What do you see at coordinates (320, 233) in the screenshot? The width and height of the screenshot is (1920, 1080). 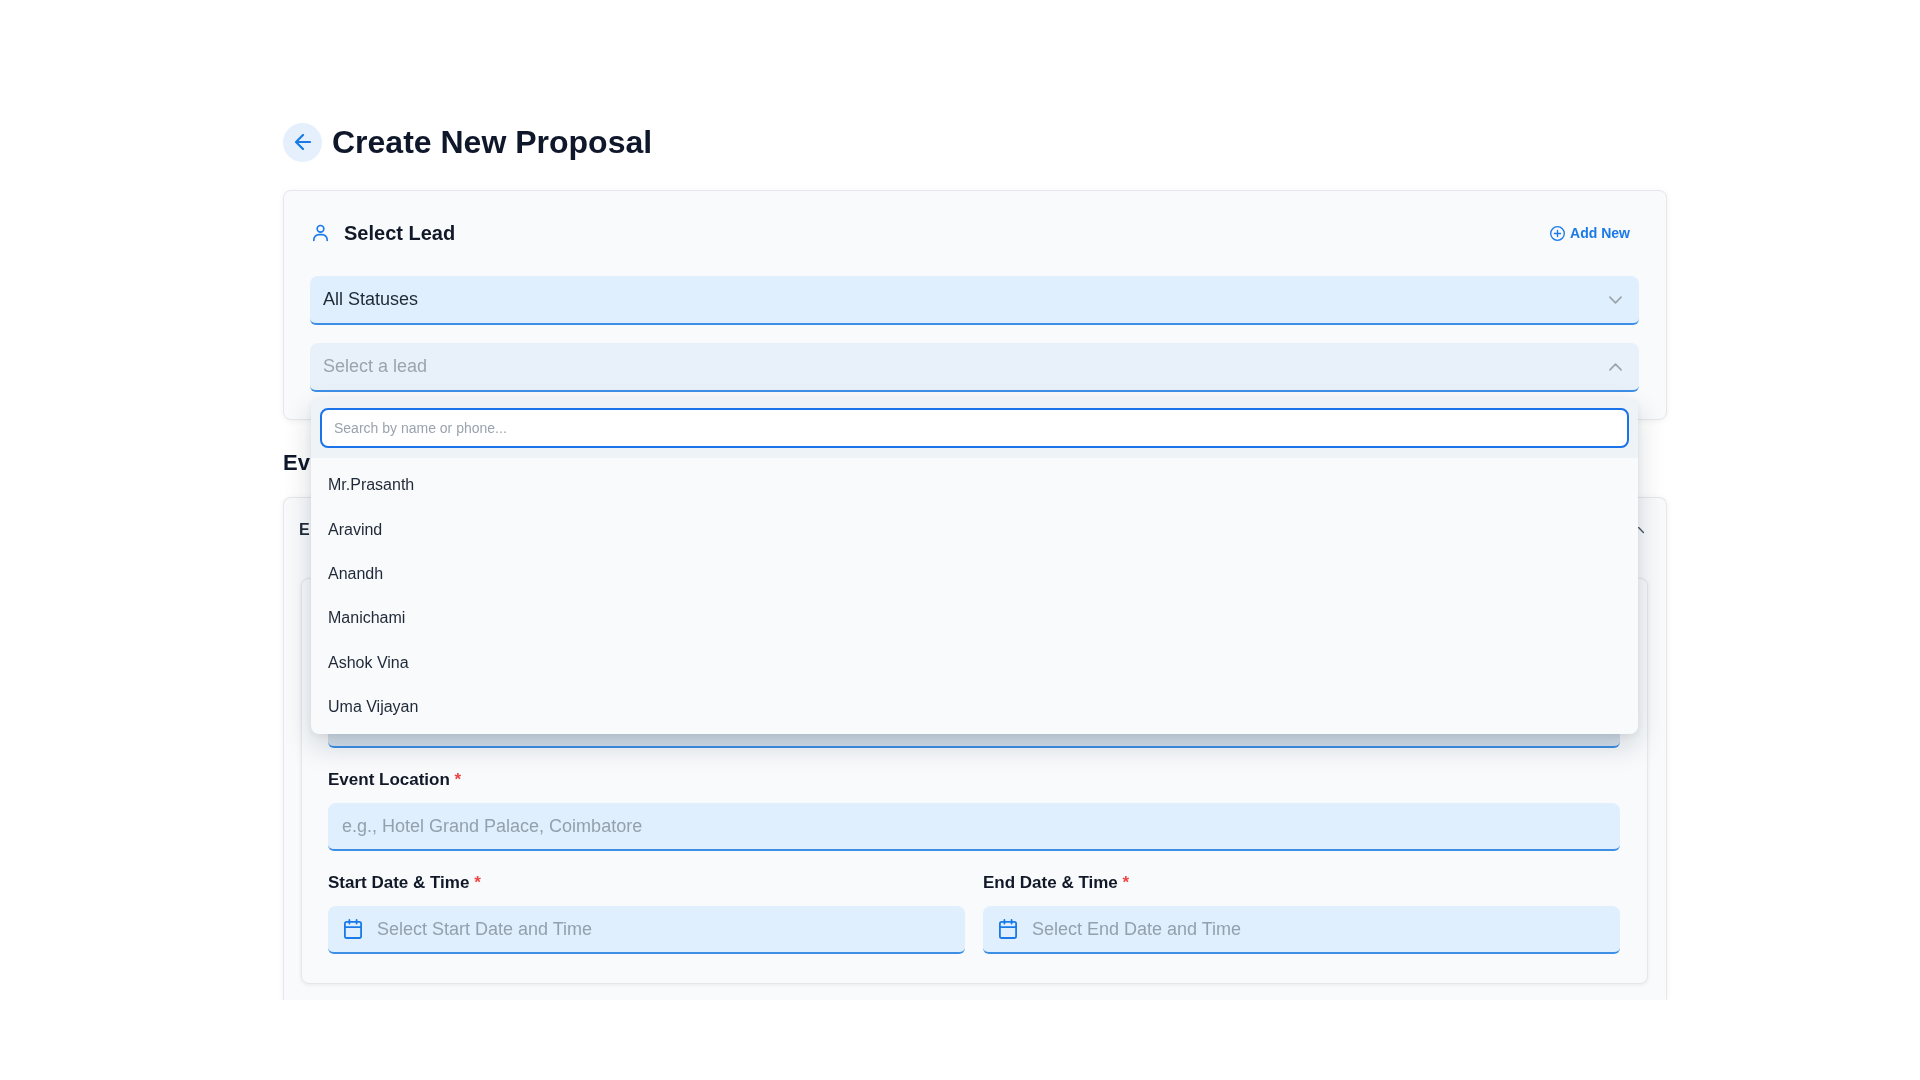 I see `user-icon` at bounding box center [320, 233].